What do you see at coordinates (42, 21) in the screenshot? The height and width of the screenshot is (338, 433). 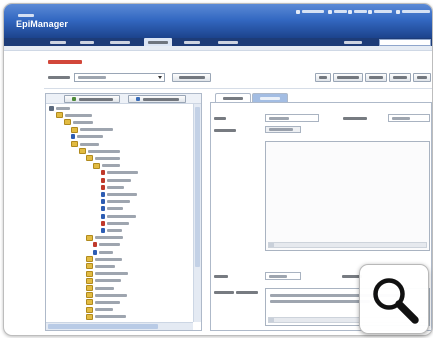 I see `app-logo: EpiManager` at bounding box center [42, 21].